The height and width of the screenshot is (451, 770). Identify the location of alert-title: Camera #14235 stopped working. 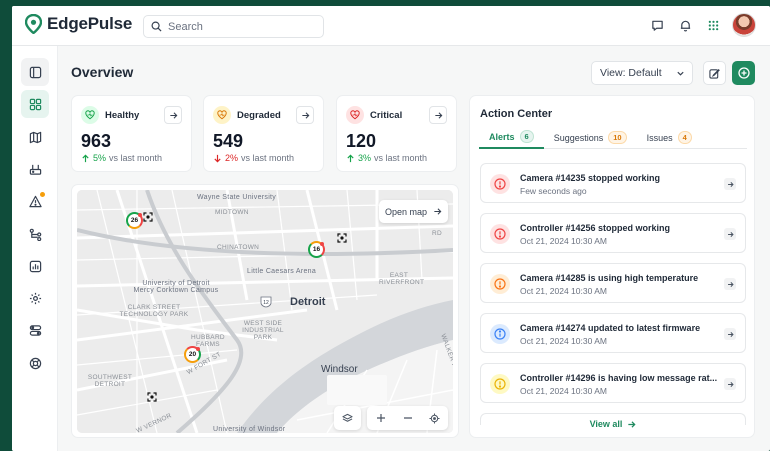
(590, 178).